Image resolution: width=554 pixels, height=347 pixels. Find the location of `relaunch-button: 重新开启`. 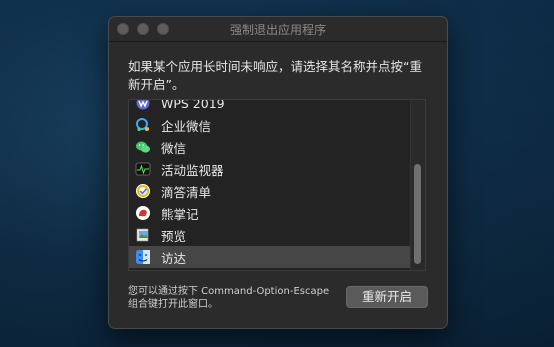

relaunch-button: 重新开启 is located at coordinates (387, 297).